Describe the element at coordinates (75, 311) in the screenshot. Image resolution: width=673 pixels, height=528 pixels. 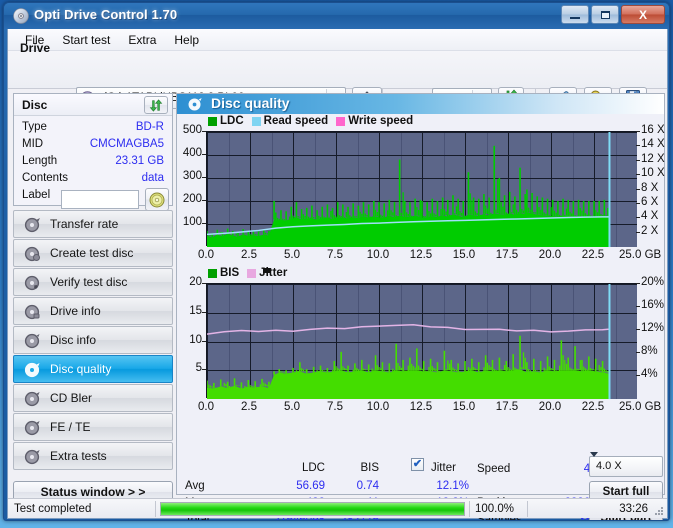
I see `sidebar-item-label: Drive info` at that location.